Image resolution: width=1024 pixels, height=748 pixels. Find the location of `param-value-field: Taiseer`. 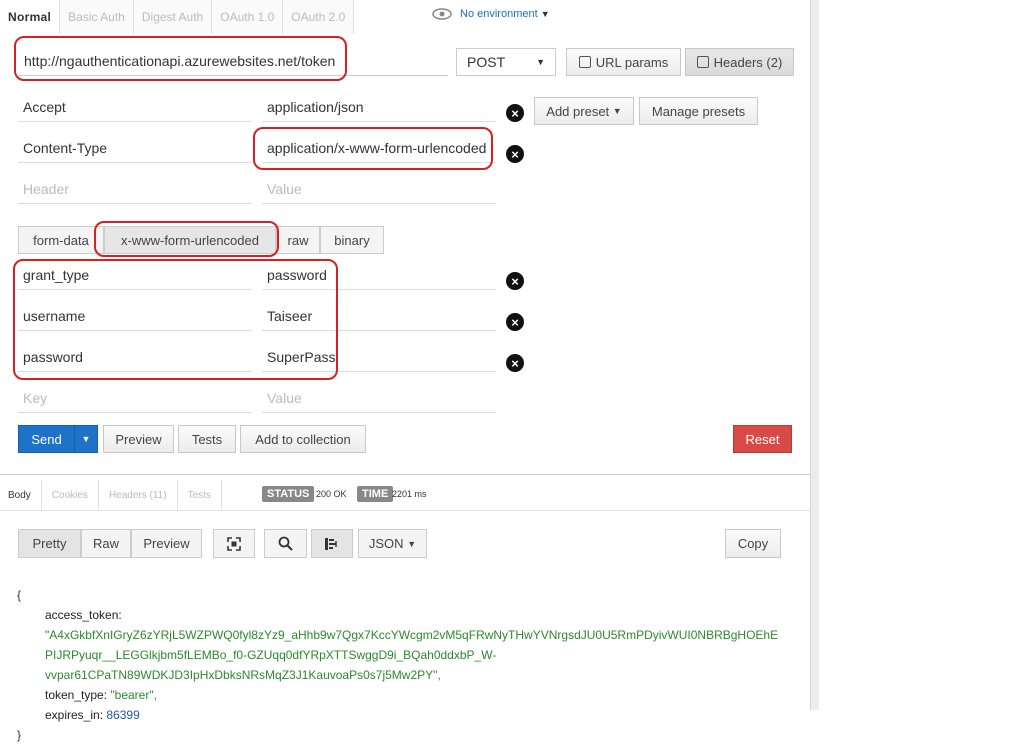

param-value-field: Taiseer is located at coordinates (379, 316).